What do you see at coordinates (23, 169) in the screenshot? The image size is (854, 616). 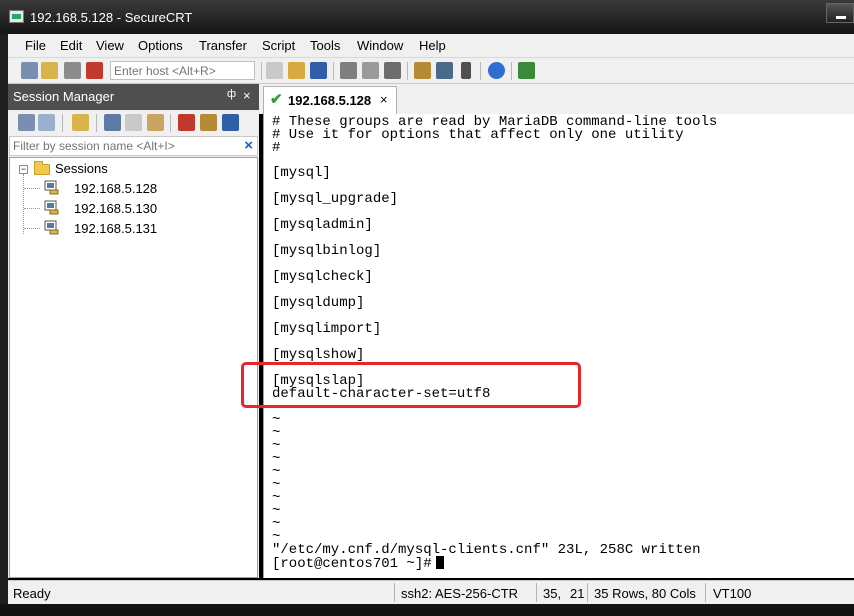 I see `collapse-icon: −` at bounding box center [23, 169].